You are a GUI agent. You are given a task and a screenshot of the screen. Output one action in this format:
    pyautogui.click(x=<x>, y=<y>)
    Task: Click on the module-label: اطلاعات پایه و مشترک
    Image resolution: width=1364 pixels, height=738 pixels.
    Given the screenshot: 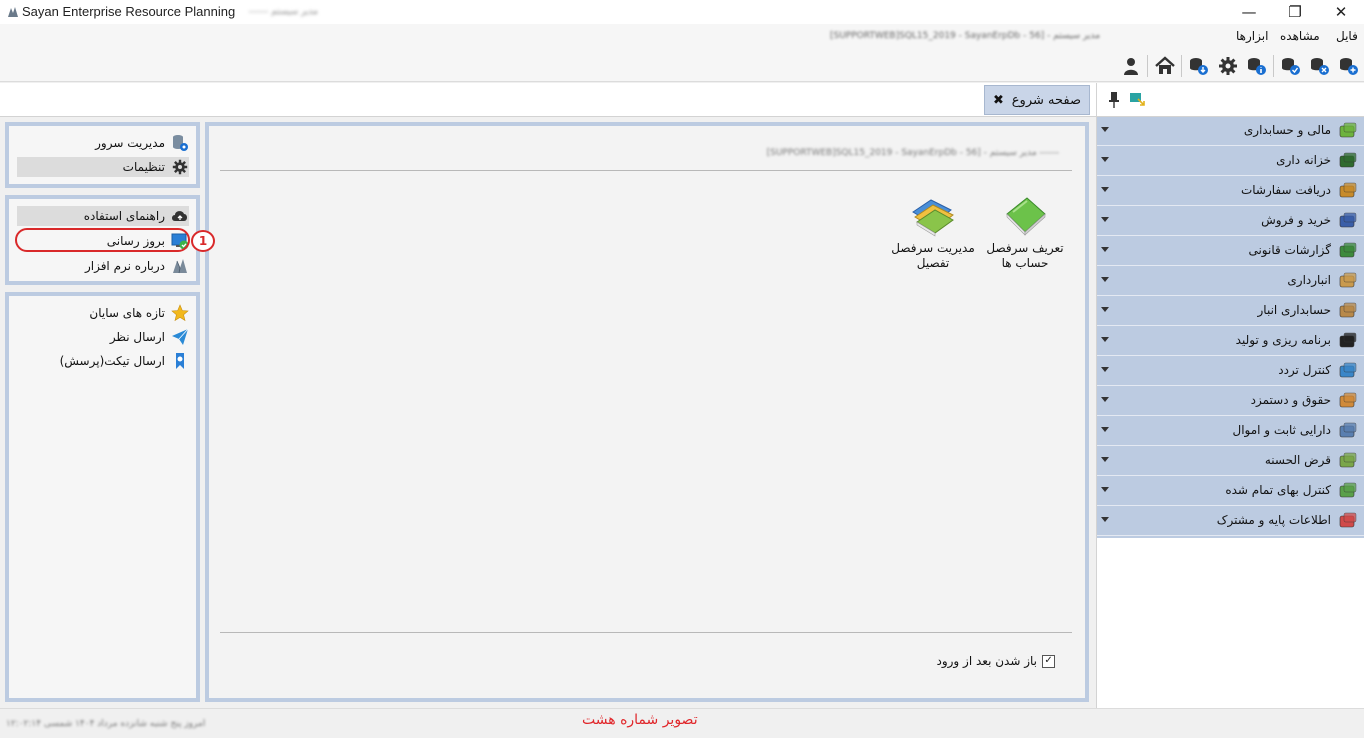 What is the action you would take?
    pyautogui.click(x=1273, y=520)
    